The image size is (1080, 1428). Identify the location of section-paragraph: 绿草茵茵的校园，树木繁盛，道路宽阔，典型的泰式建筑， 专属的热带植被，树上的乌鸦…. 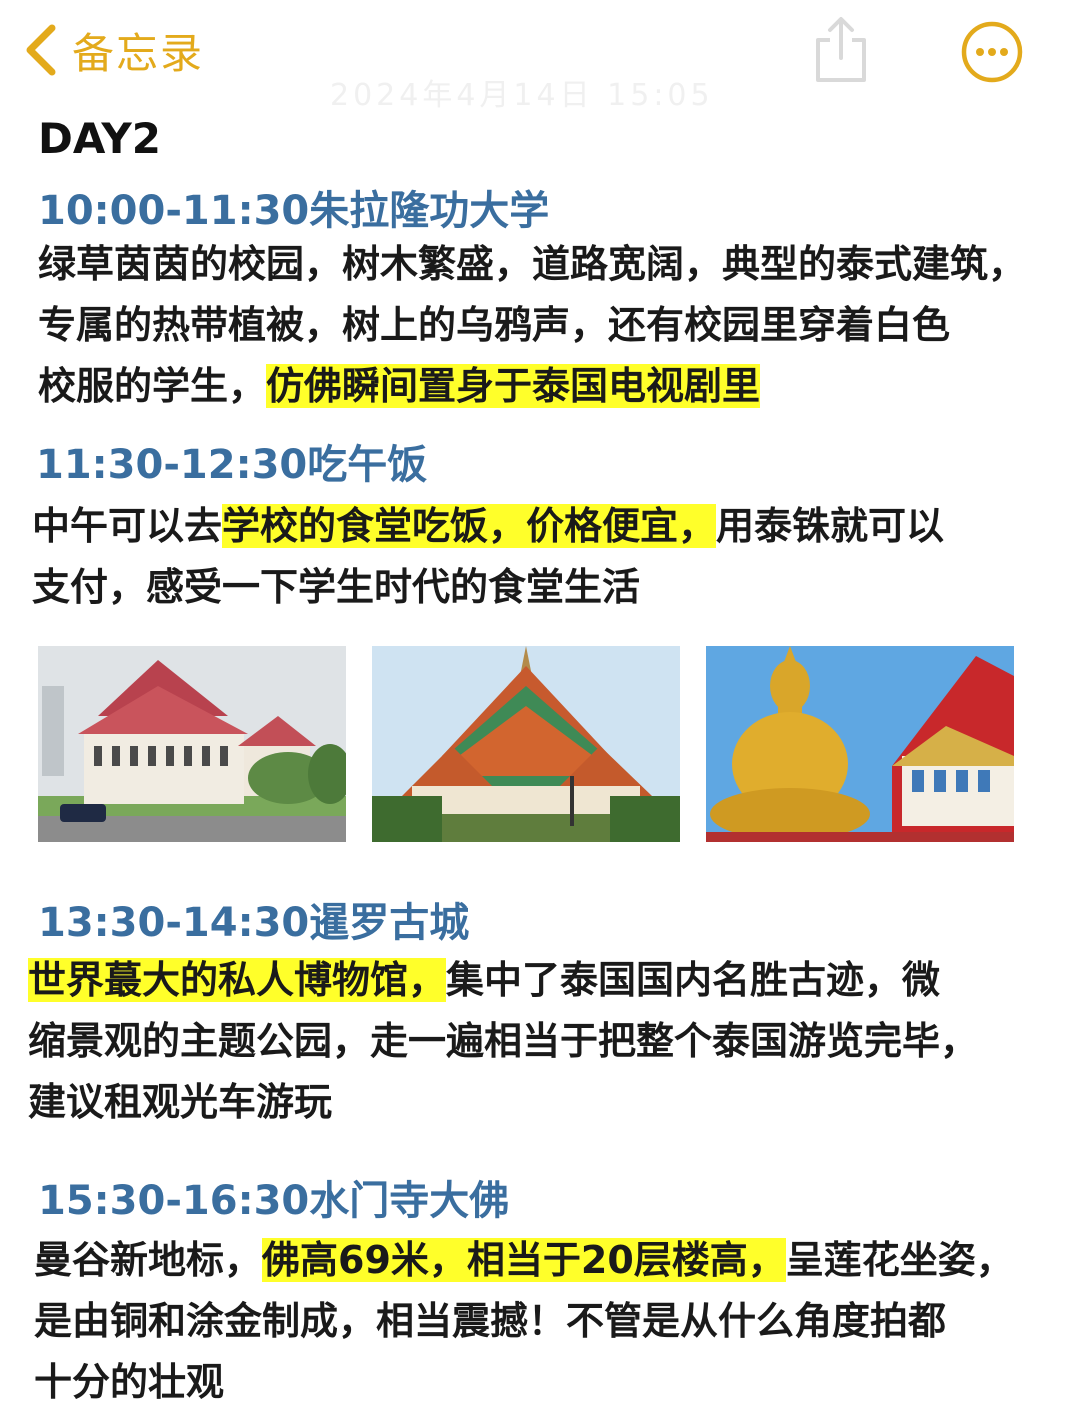
(532, 325).